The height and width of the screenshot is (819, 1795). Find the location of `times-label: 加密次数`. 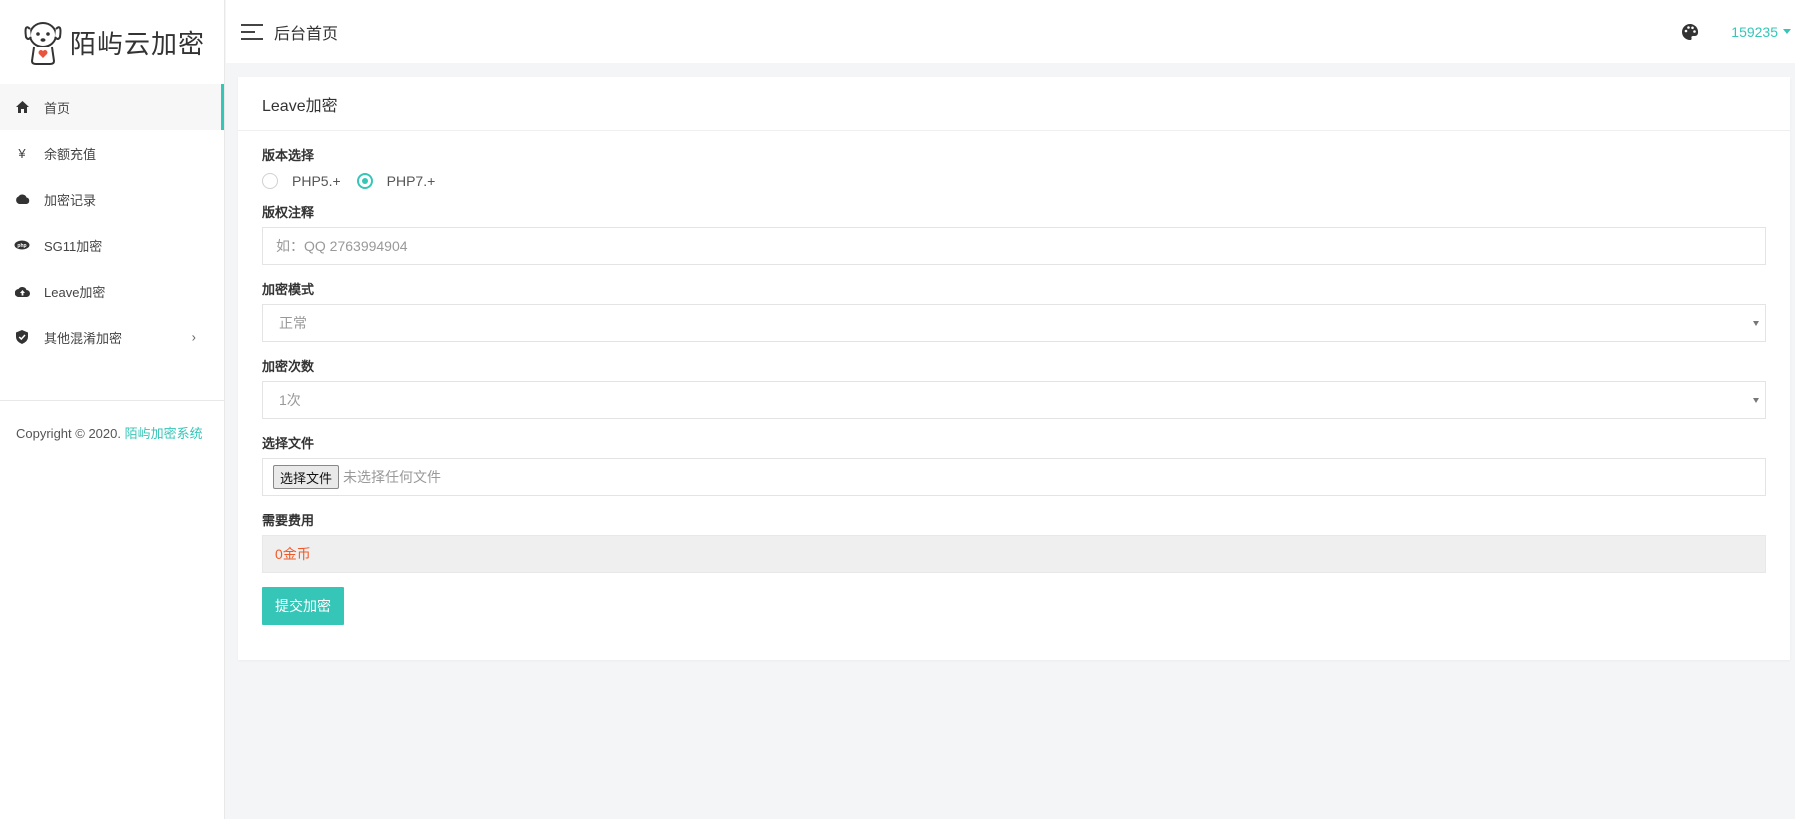

times-label: 加密次数 is located at coordinates (288, 366).